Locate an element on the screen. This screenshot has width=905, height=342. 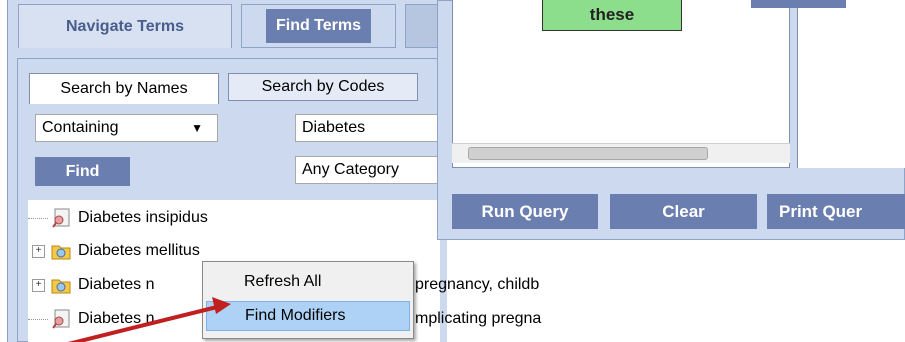
clear-button: Clear is located at coordinates (683, 211).